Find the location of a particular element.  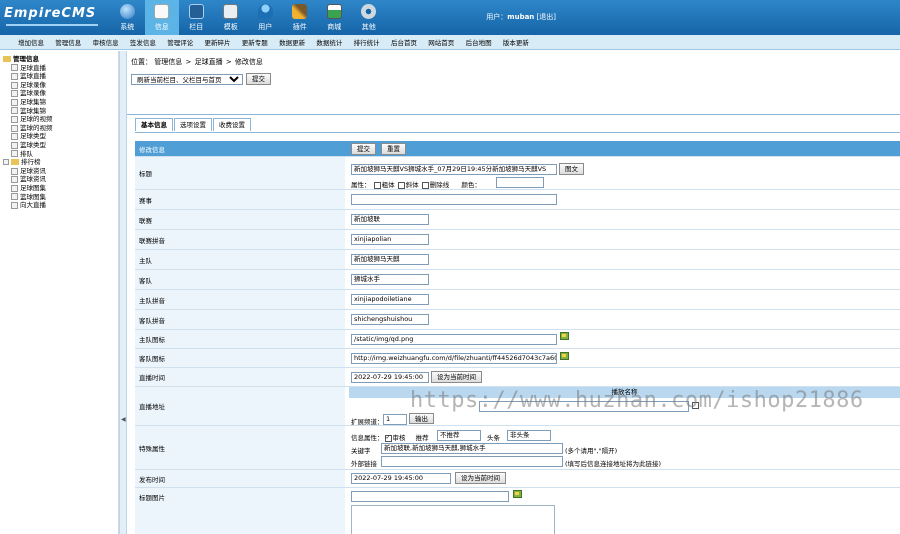

form-header-row: 修改信息 提交 重置 is located at coordinates (517, 149).